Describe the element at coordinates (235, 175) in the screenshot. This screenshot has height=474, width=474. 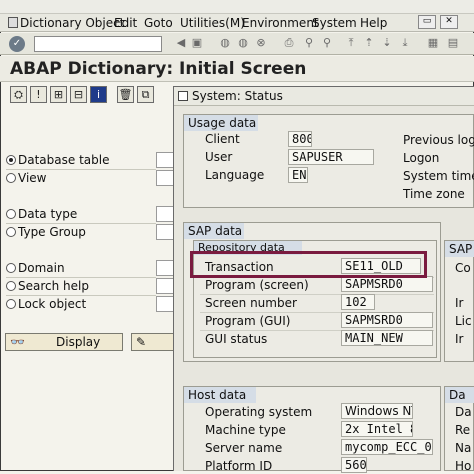
I see `language-label: Language` at that location.